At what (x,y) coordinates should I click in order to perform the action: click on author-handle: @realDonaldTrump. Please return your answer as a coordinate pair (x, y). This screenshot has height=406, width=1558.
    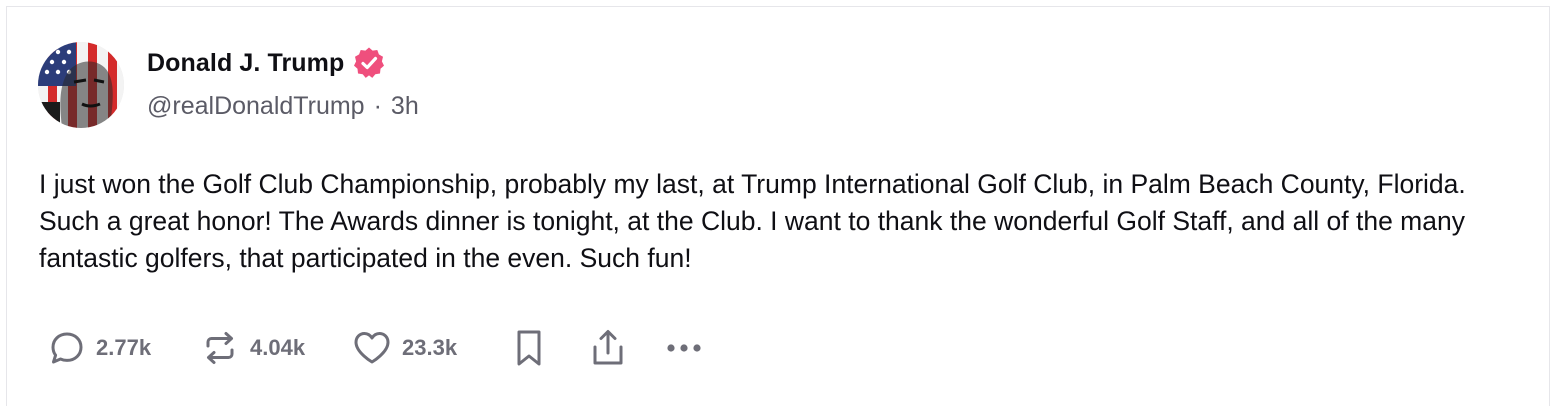
    Looking at the image, I should click on (256, 106).